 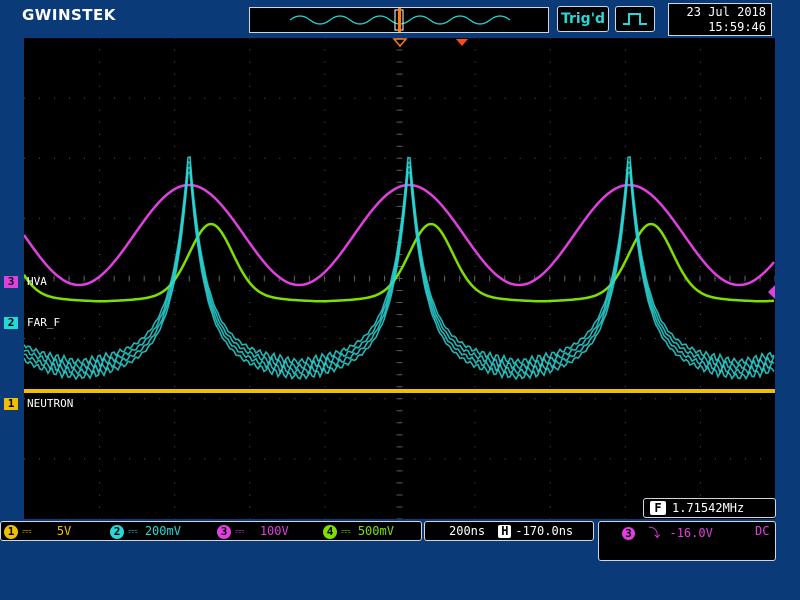 What do you see at coordinates (37, 281) in the screenshot?
I see `channel-3-label: HVA` at bounding box center [37, 281].